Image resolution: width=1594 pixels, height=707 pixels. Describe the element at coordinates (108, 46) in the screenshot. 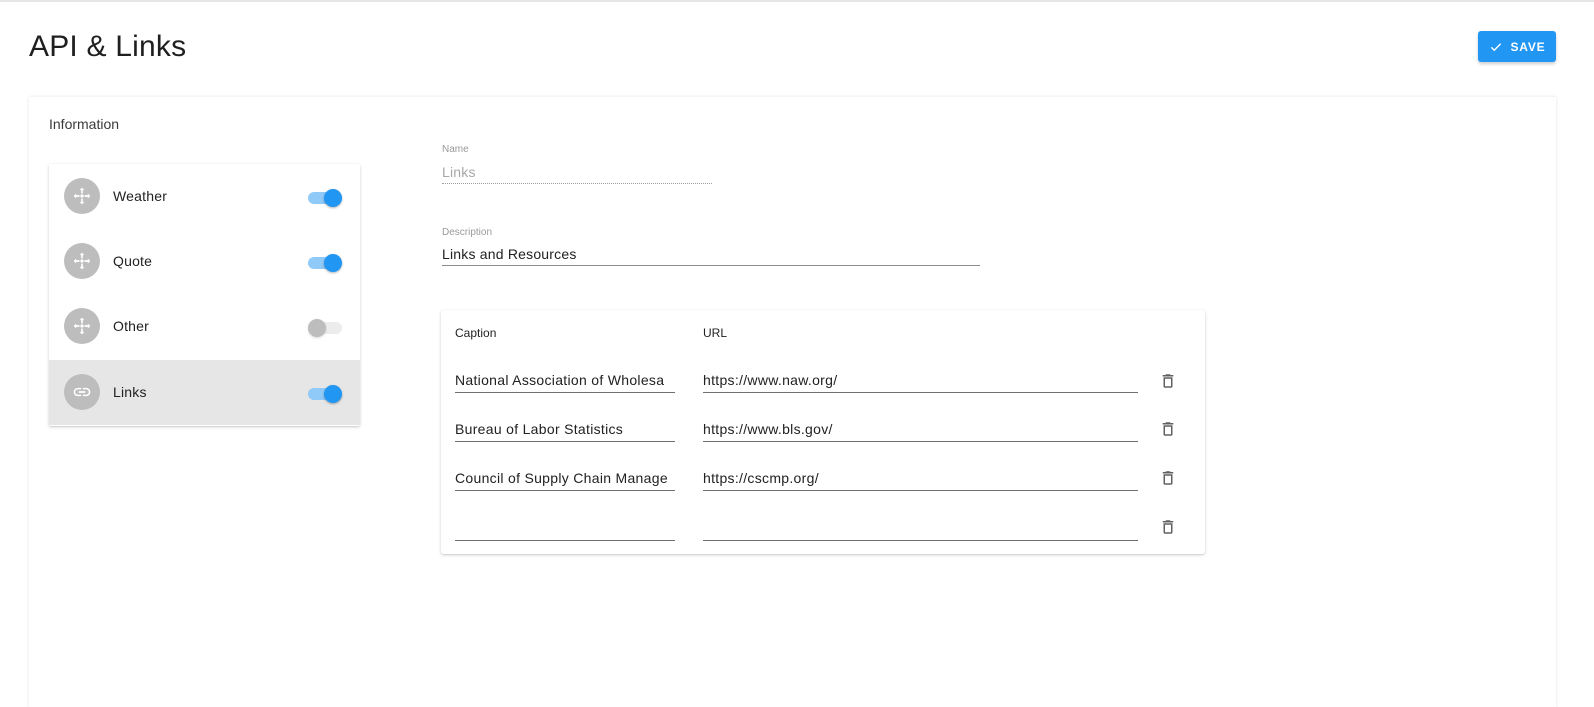

I see `page-title: API & Links` at that location.